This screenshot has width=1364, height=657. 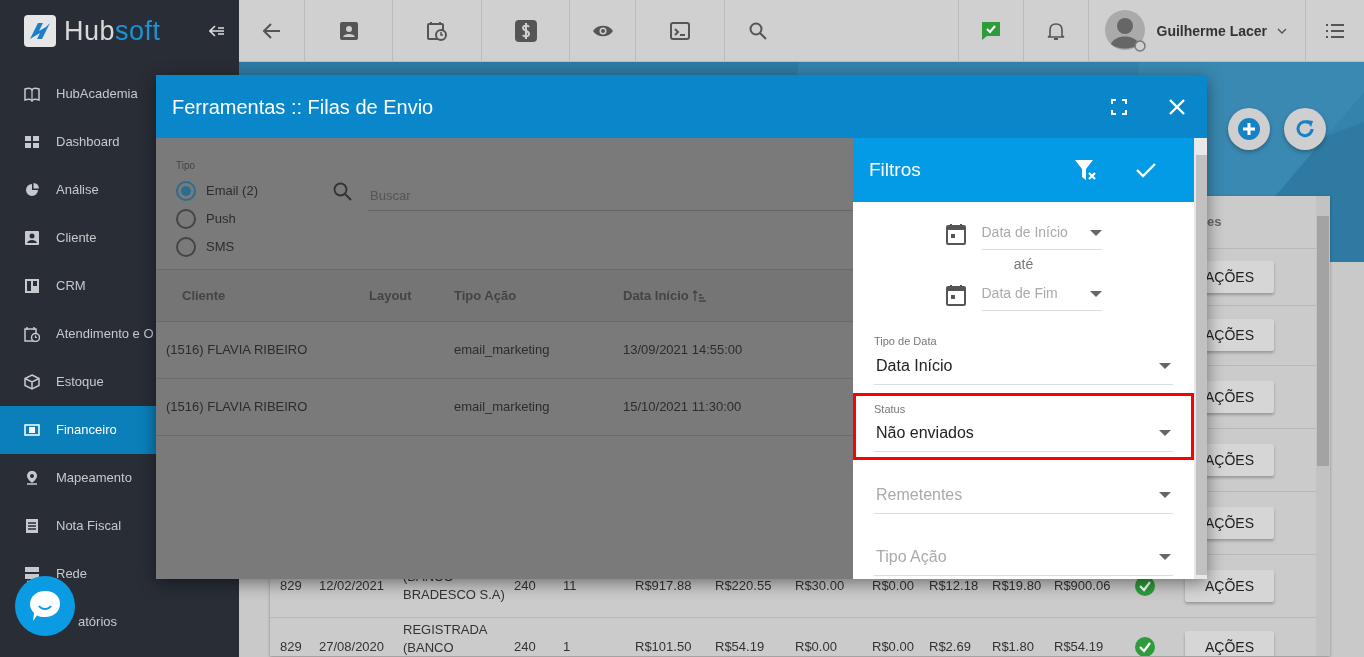 I want to click on sidebar-item: atórios, so click(x=119, y=622).